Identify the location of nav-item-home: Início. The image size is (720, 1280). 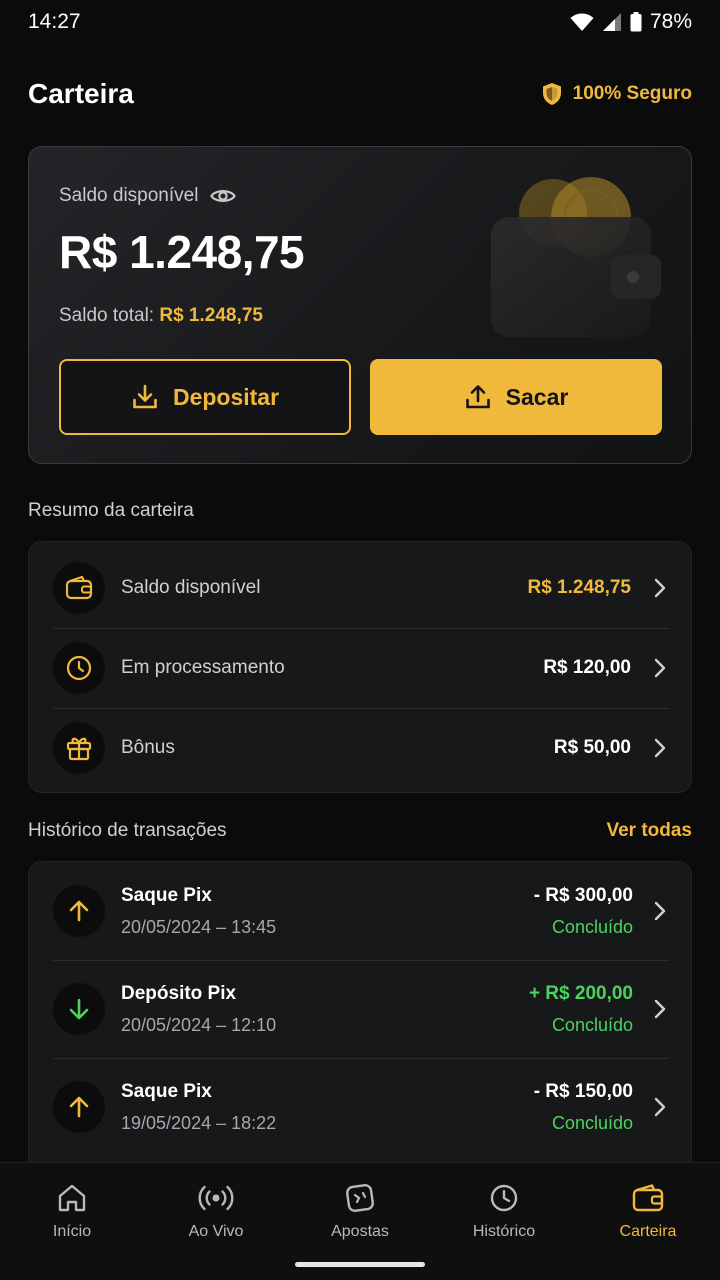
(72, 1221).